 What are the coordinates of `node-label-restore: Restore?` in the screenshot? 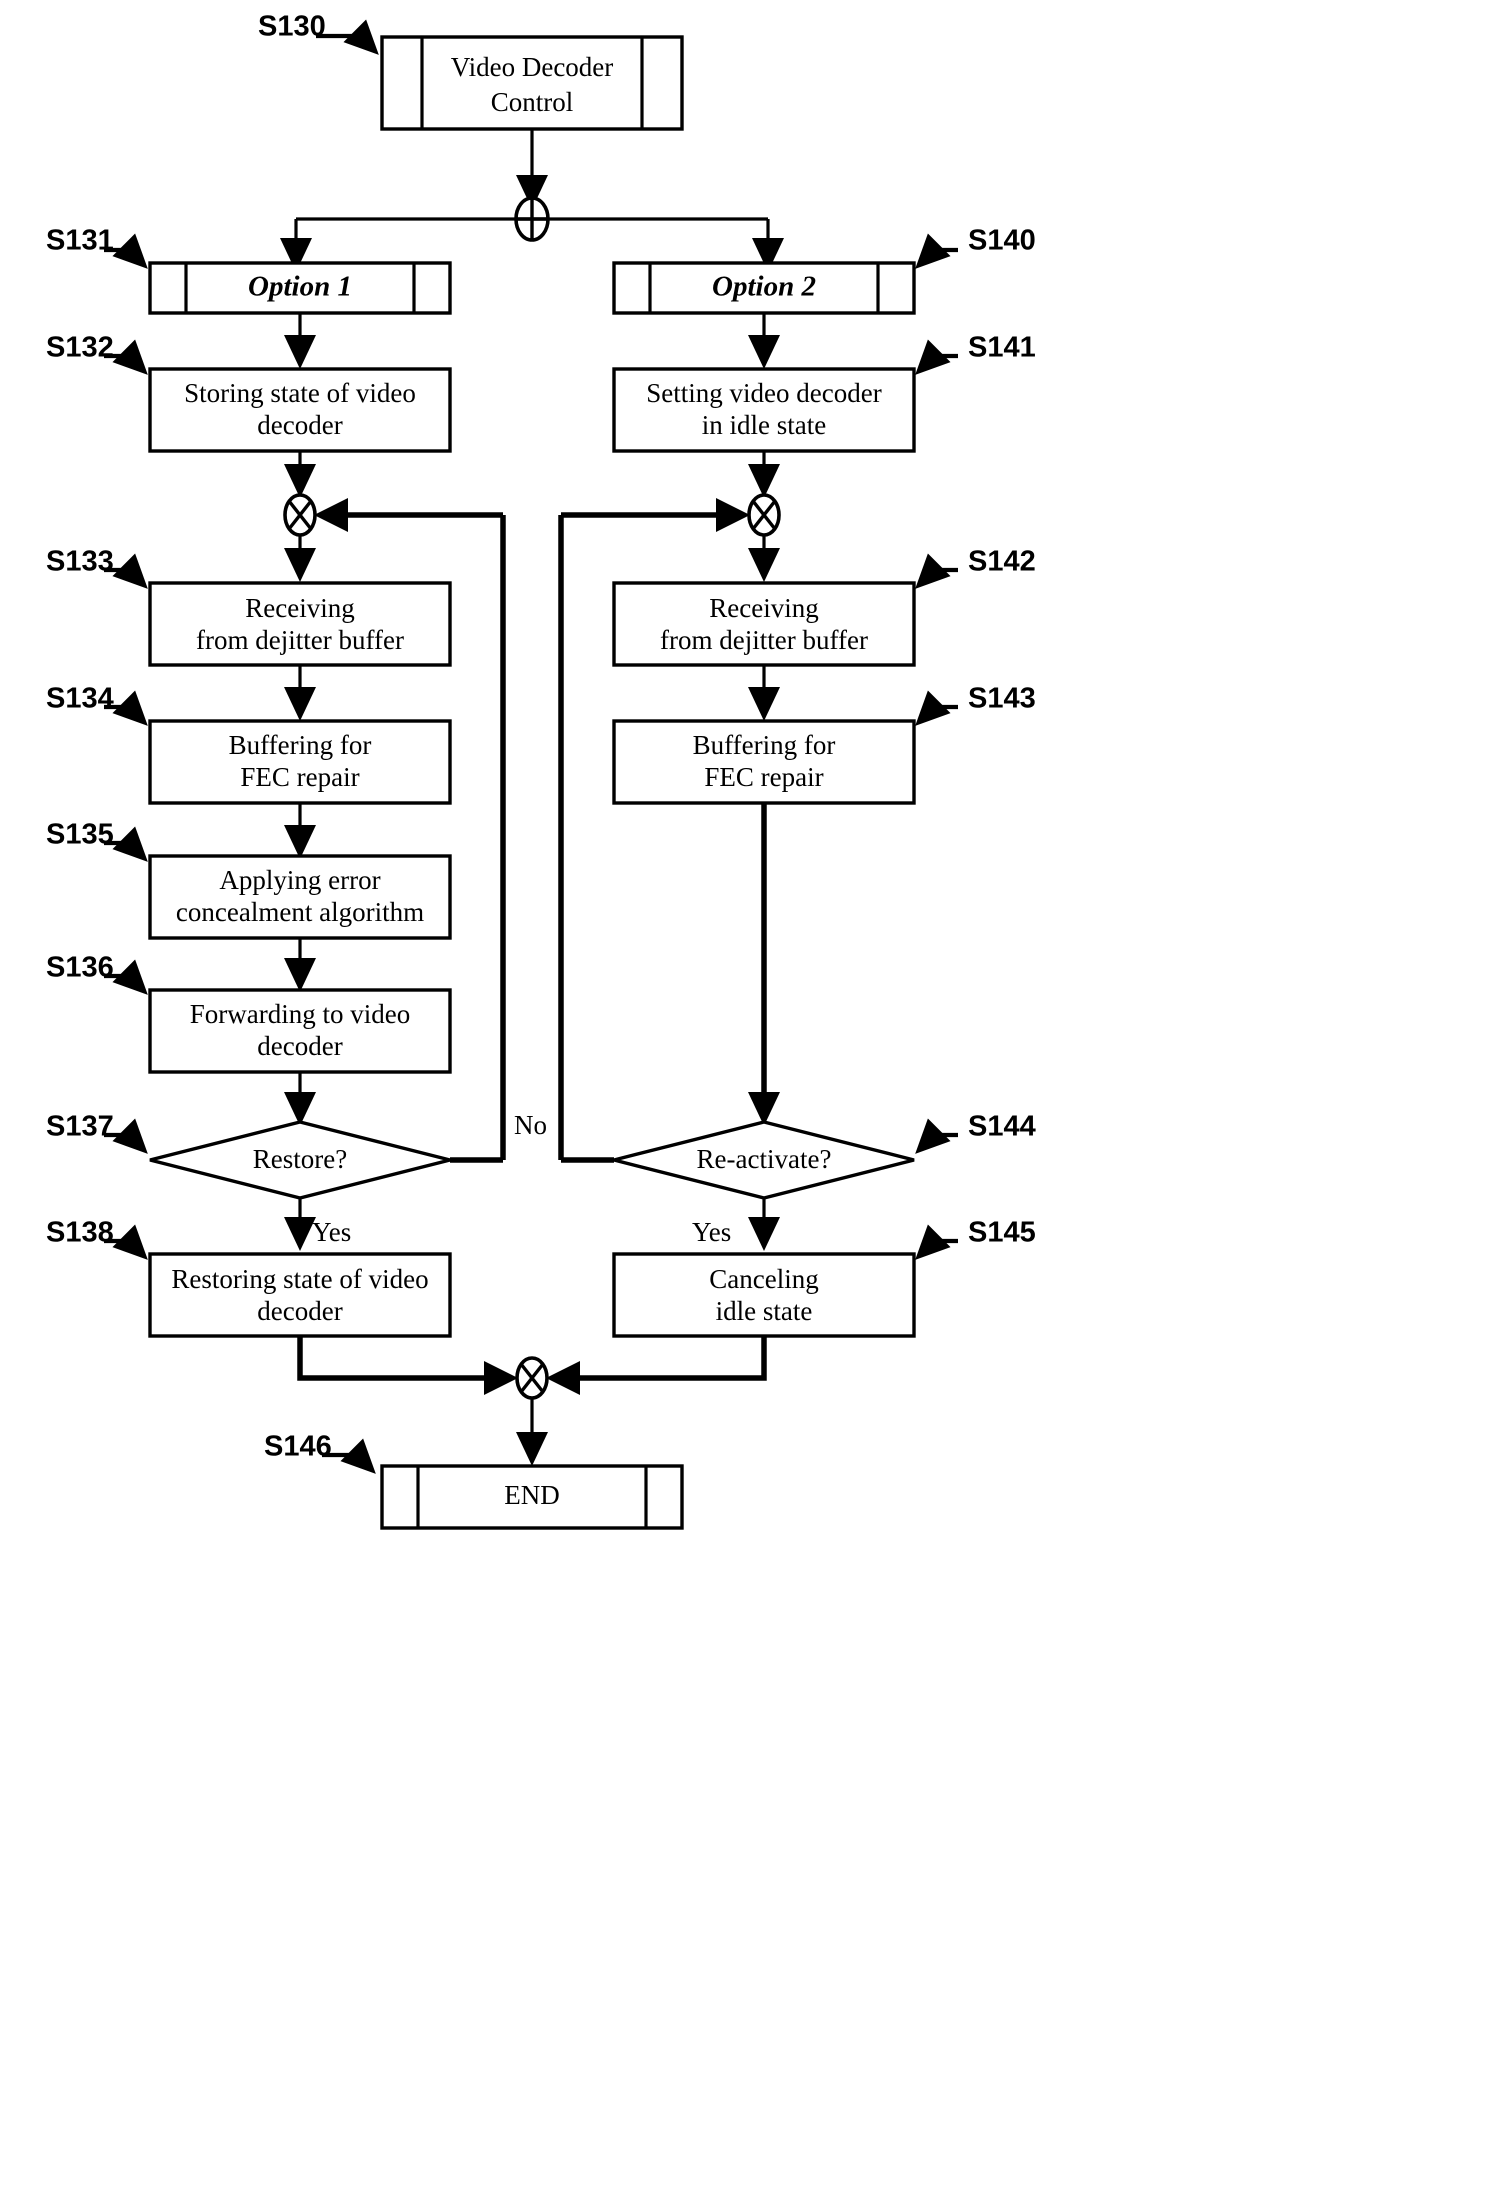 It's located at (300, 1159).